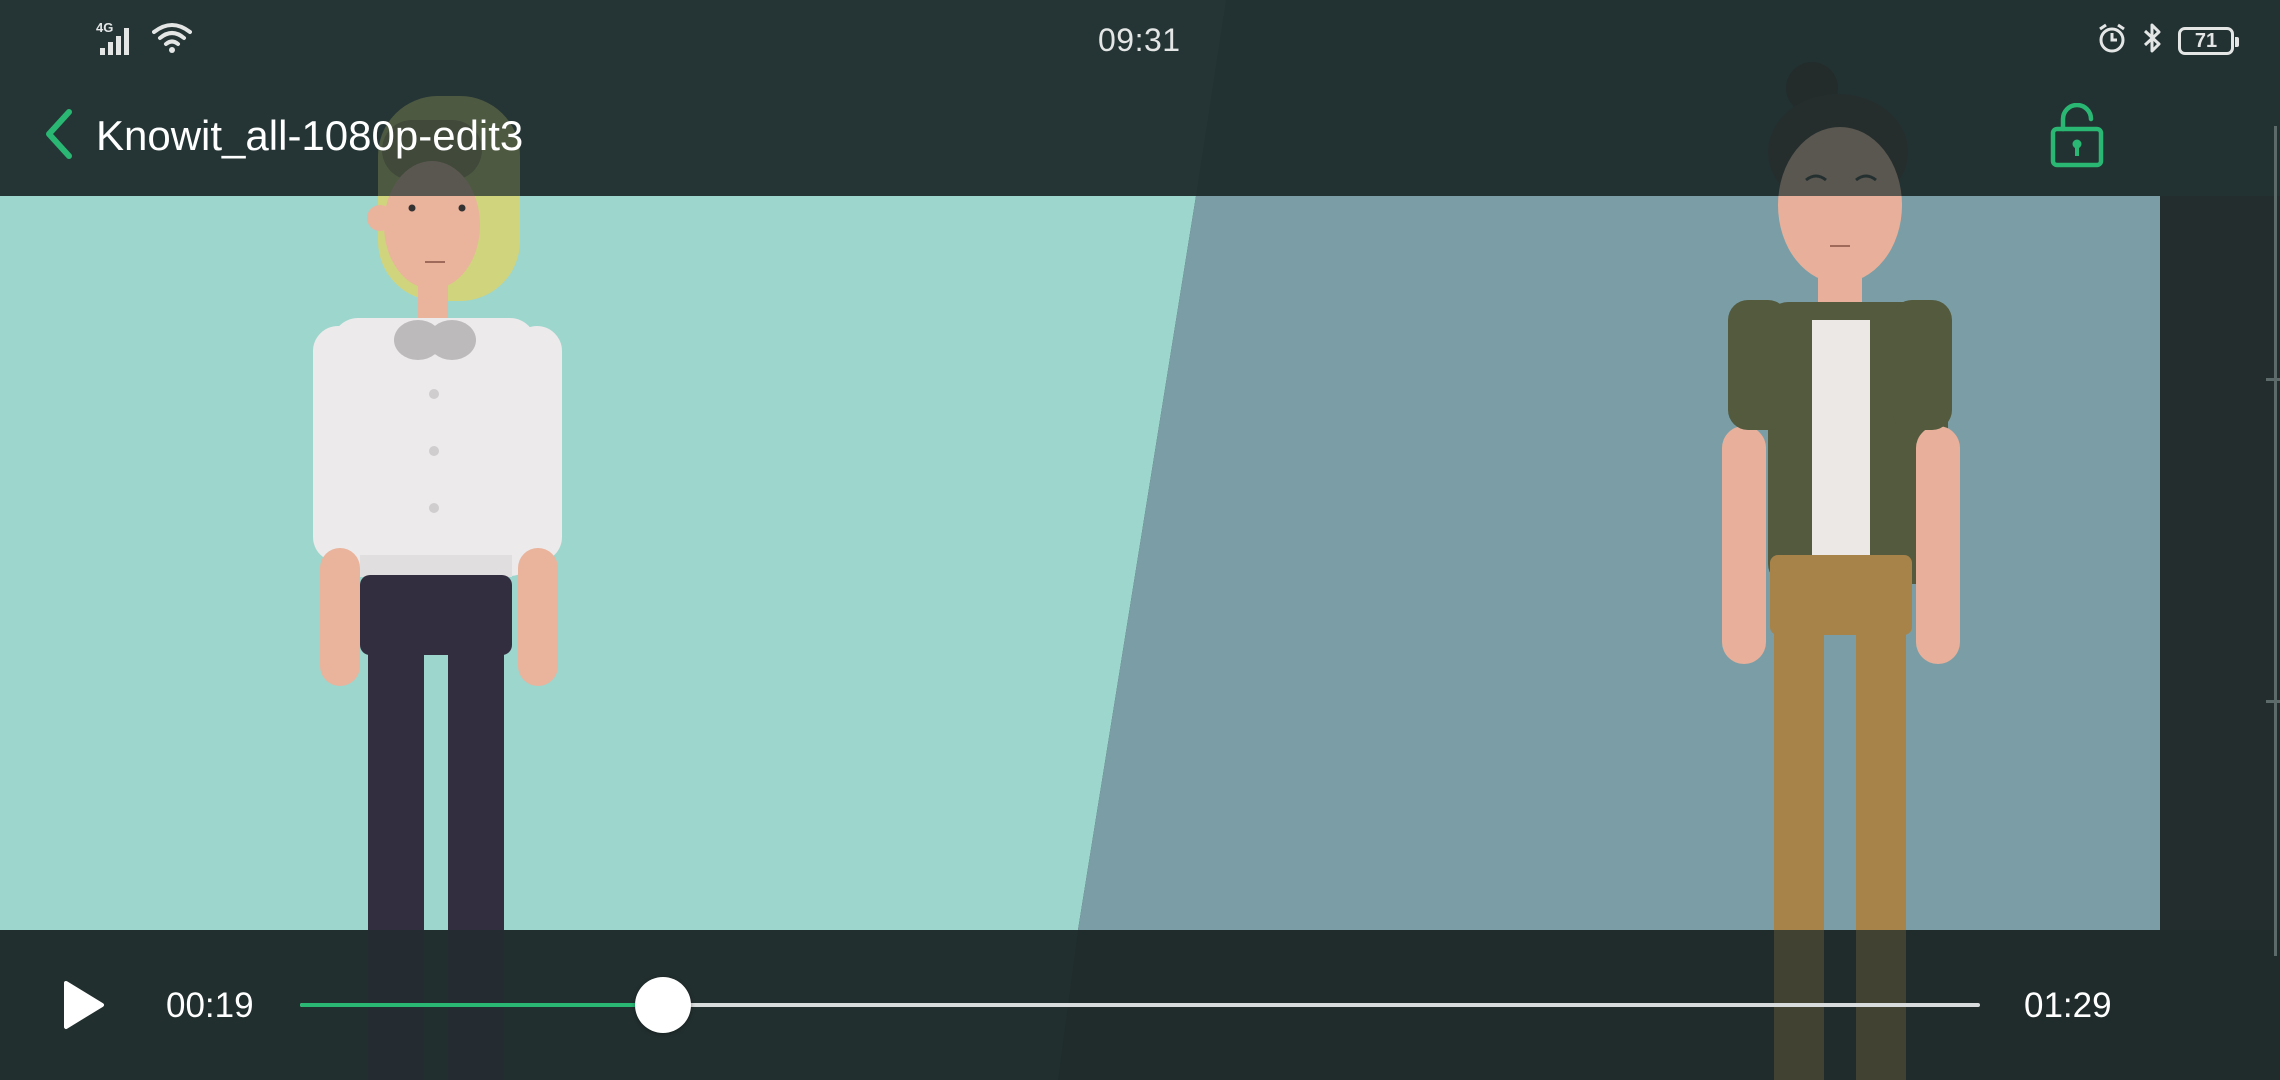 This screenshot has width=2280, height=1080. I want to click on status-time: 09:31, so click(1139, 40).